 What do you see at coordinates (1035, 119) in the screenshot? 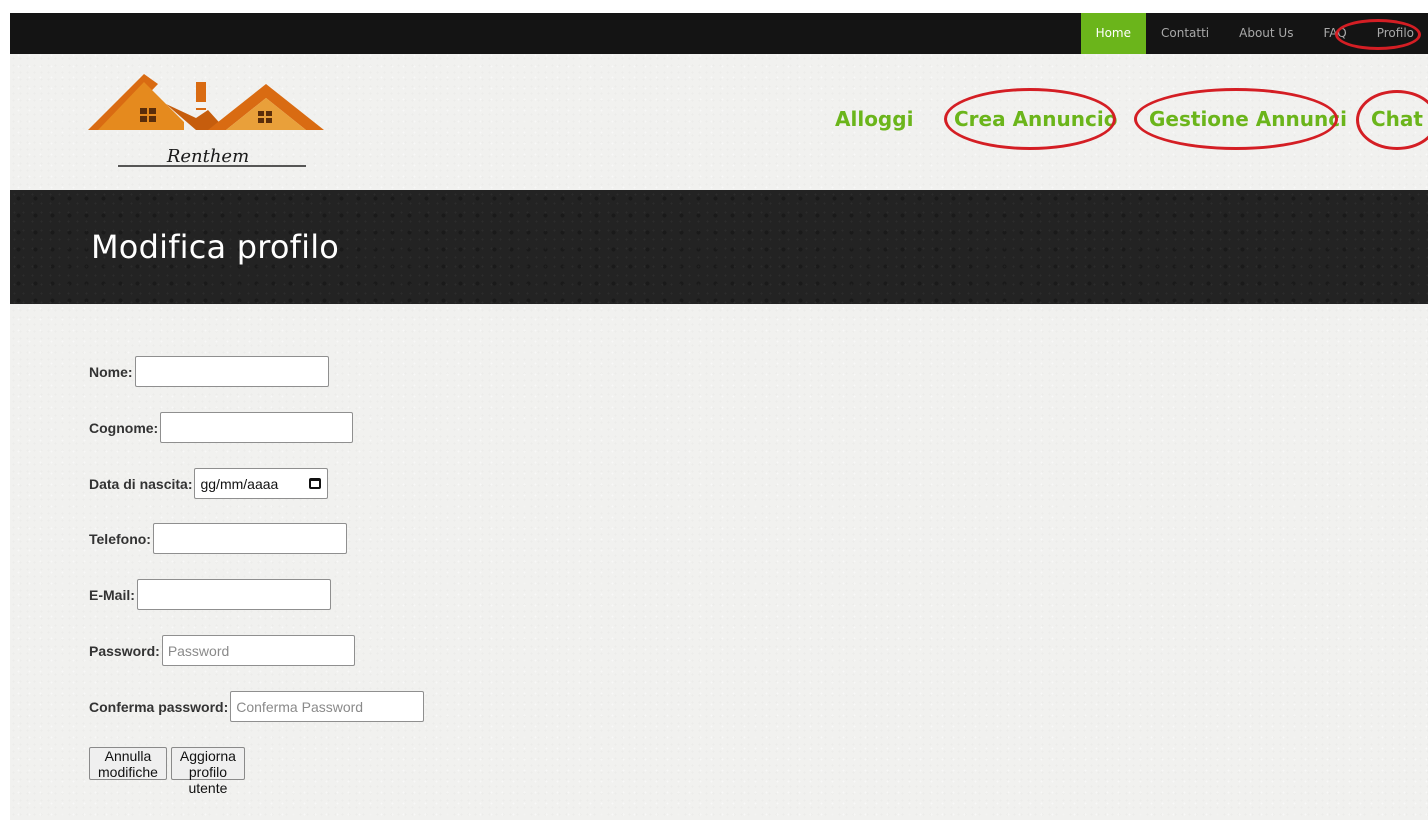
I see `main-nav-crea-annuncio: Crea Annuncio` at bounding box center [1035, 119].